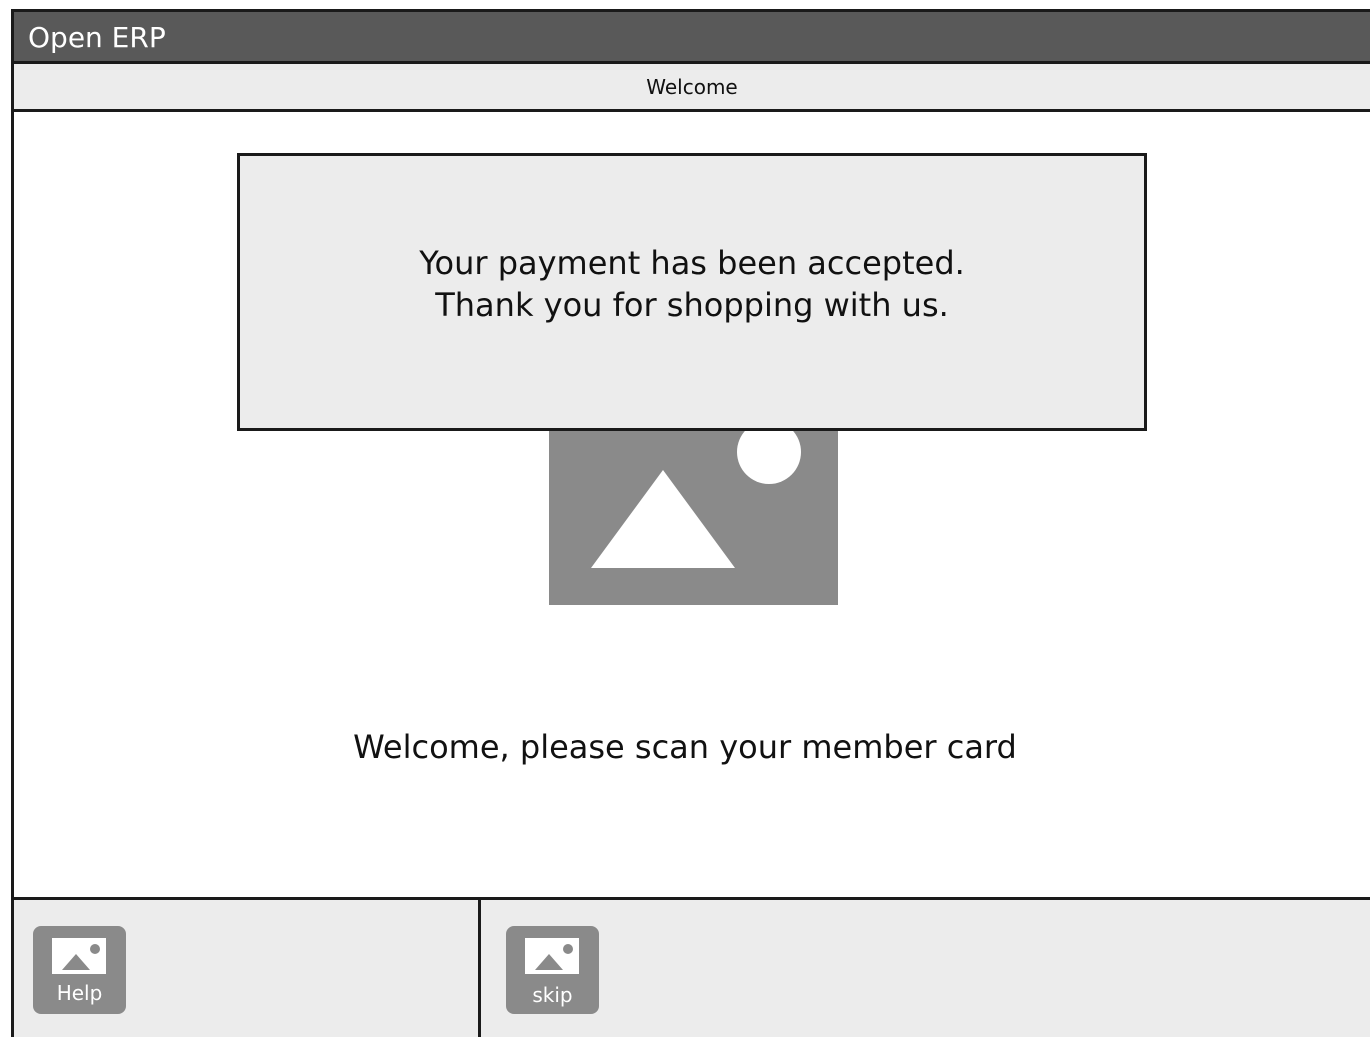 The width and height of the screenshot is (1370, 1037). I want to click on tab-welcome: Welcome, so click(692, 87).